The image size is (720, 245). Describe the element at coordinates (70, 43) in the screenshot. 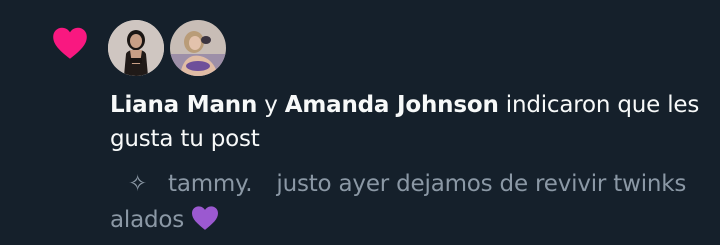

I see `heart-icon` at that location.